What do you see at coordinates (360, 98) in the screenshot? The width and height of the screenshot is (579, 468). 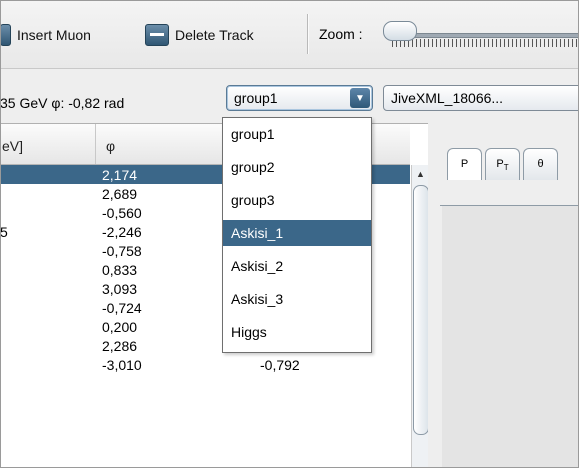 I see `chevron-down-icon: ▼` at bounding box center [360, 98].